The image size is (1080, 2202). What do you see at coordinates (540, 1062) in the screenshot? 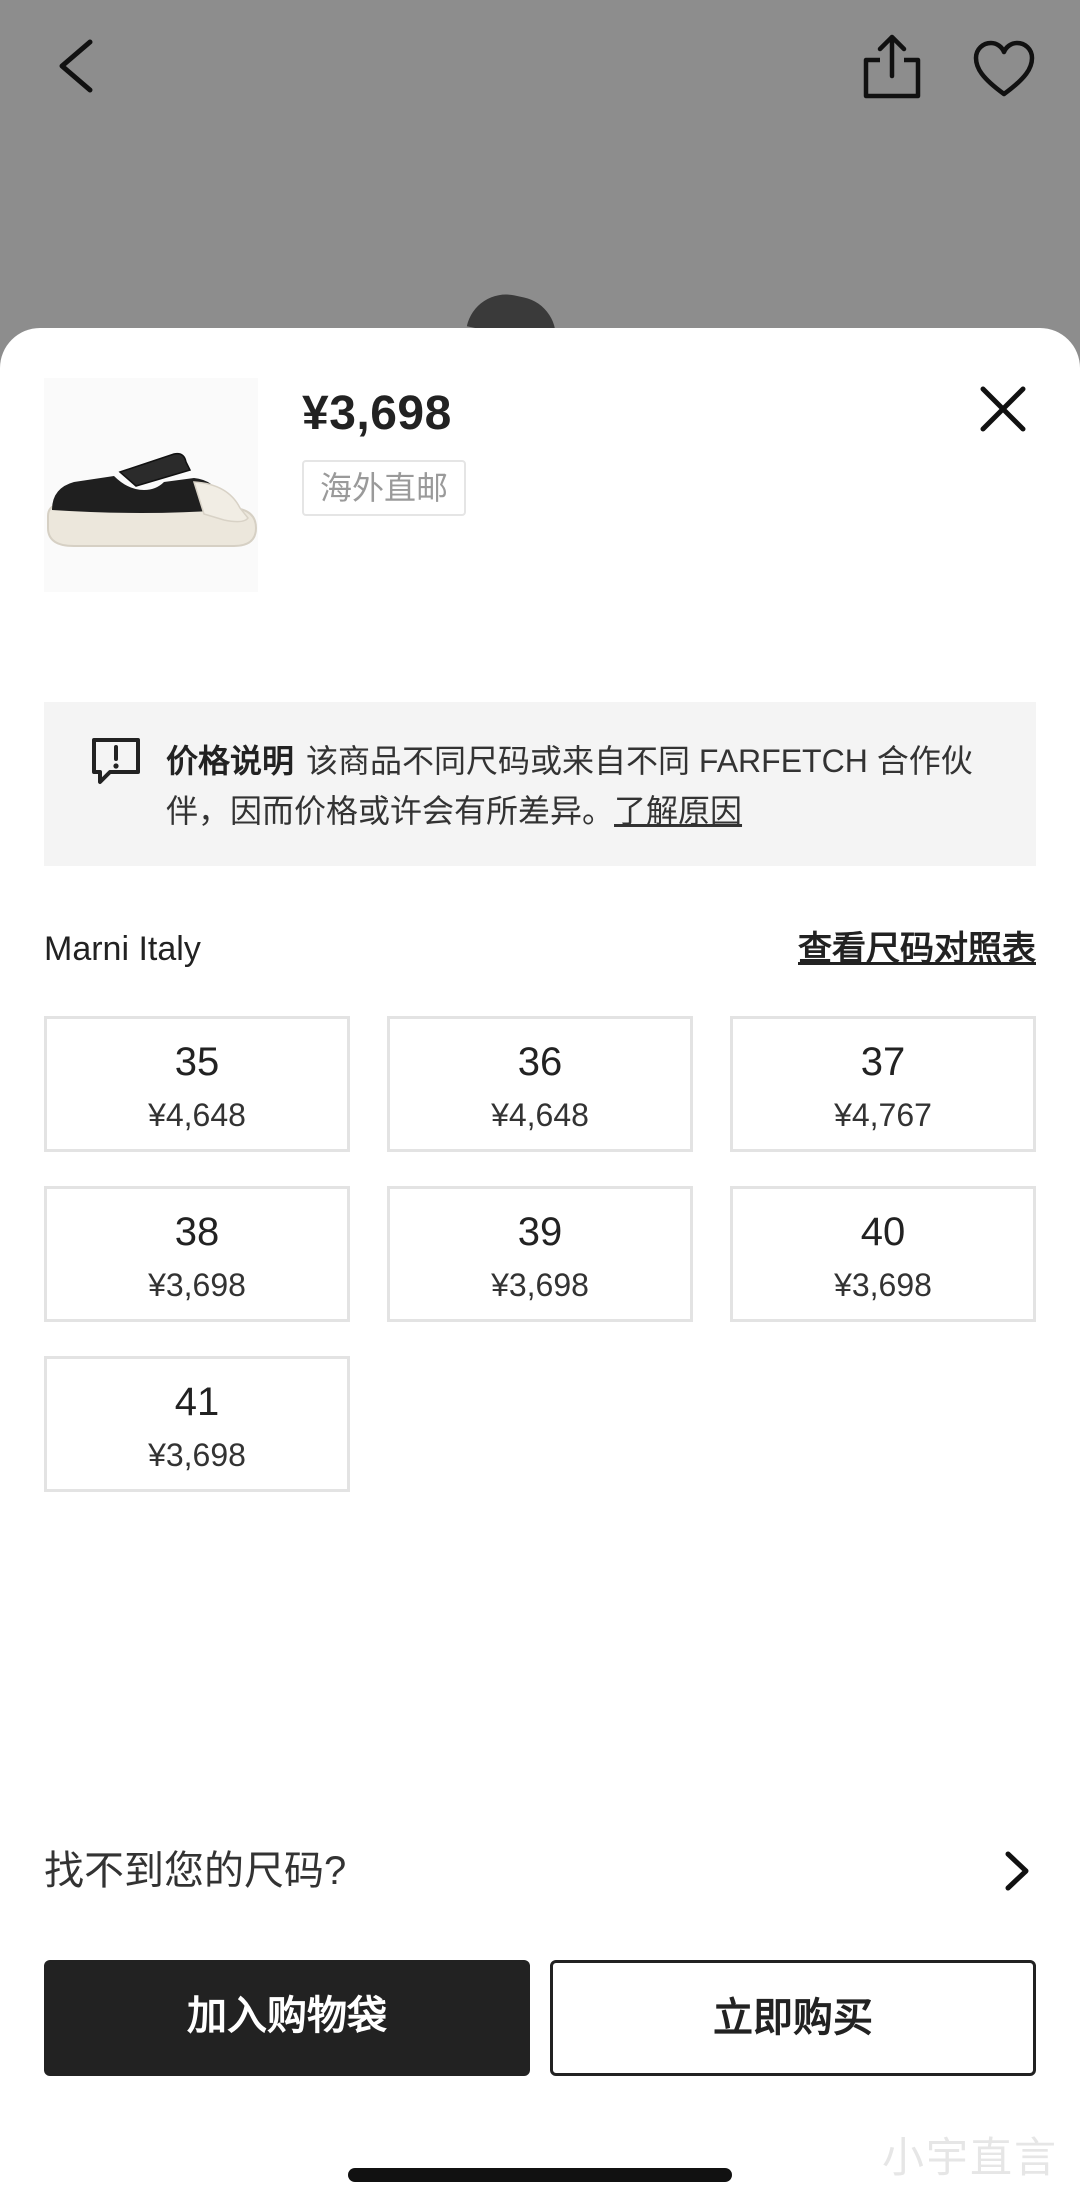
I see `size-number: 36` at bounding box center [540, 1062].